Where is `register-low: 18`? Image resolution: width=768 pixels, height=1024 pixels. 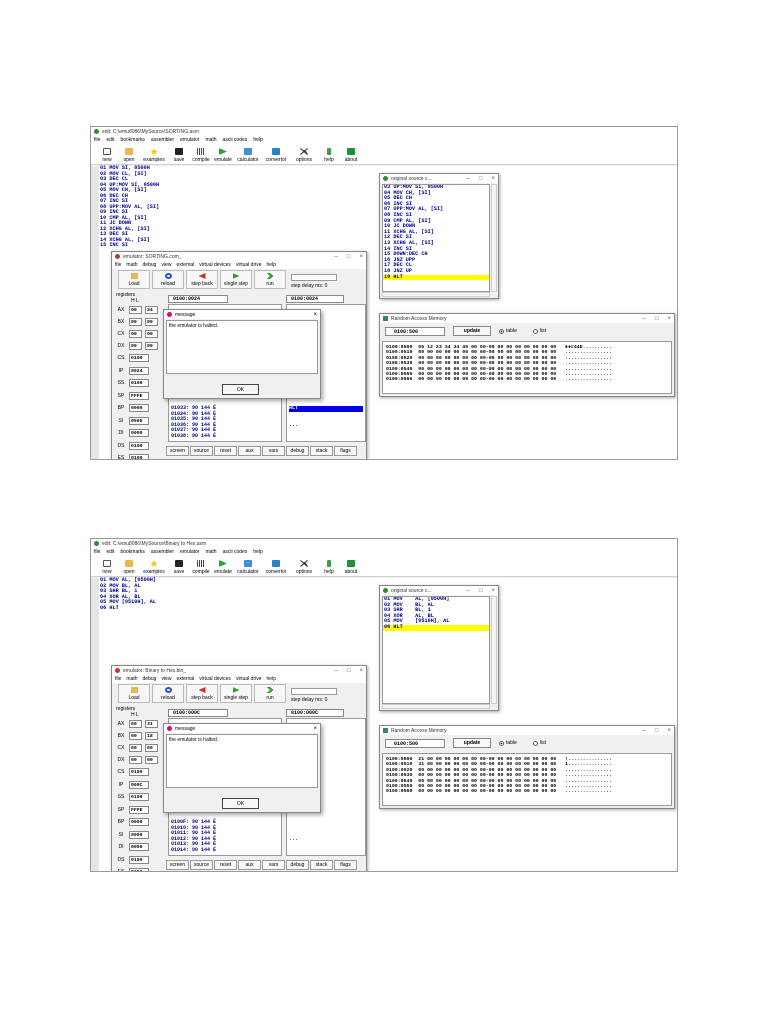
register-low: 18 is located at coordinates (151, 736).